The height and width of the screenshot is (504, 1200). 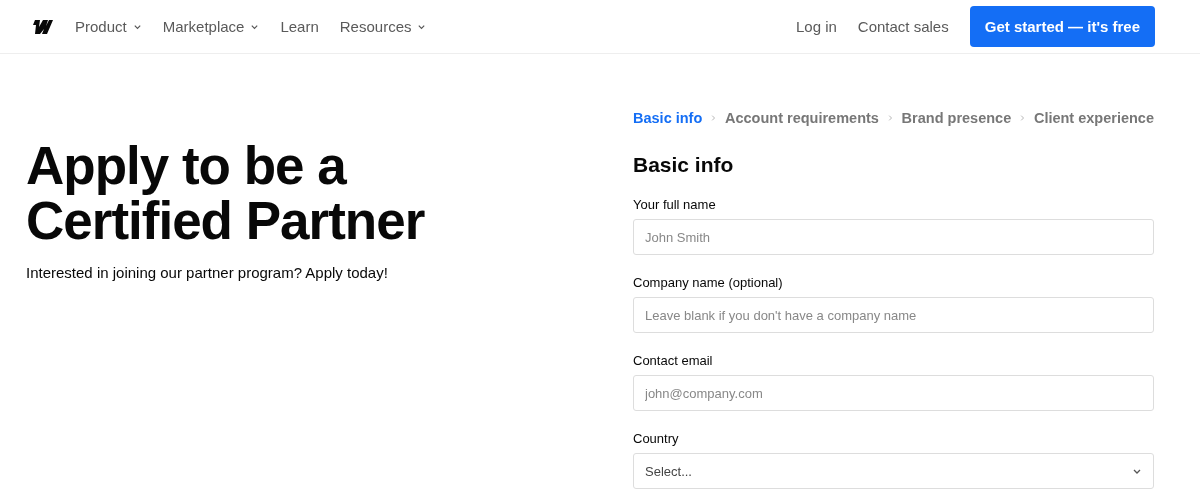 I want to click on nav-link: Resources, so click(x=383, y=26).